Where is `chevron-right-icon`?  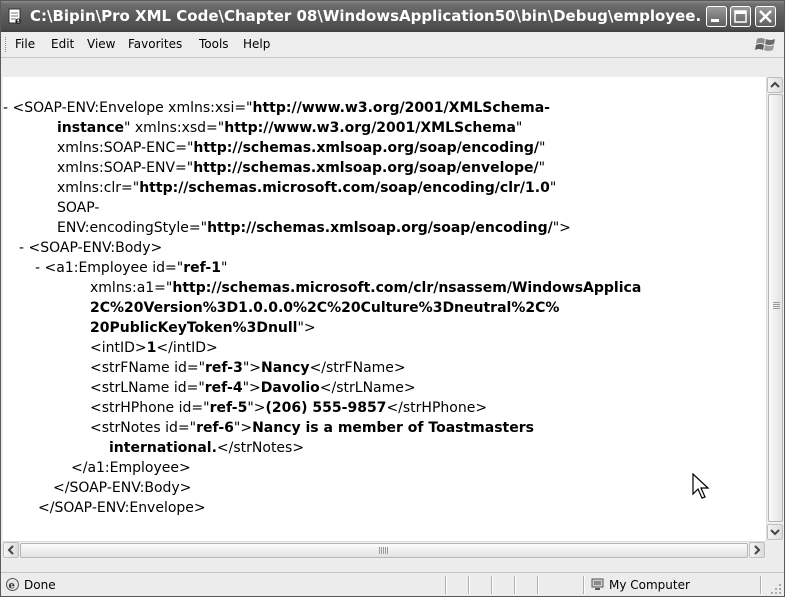 chevron-right-icon is located at coordinates (757, 550).